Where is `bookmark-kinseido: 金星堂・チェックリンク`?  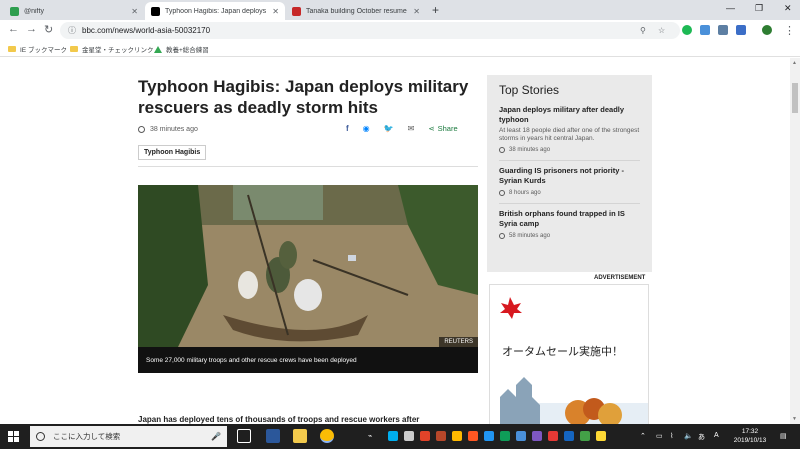 bookmark-kinseido: 金星堂・チェックリンク is located at coordinates (112, 49).